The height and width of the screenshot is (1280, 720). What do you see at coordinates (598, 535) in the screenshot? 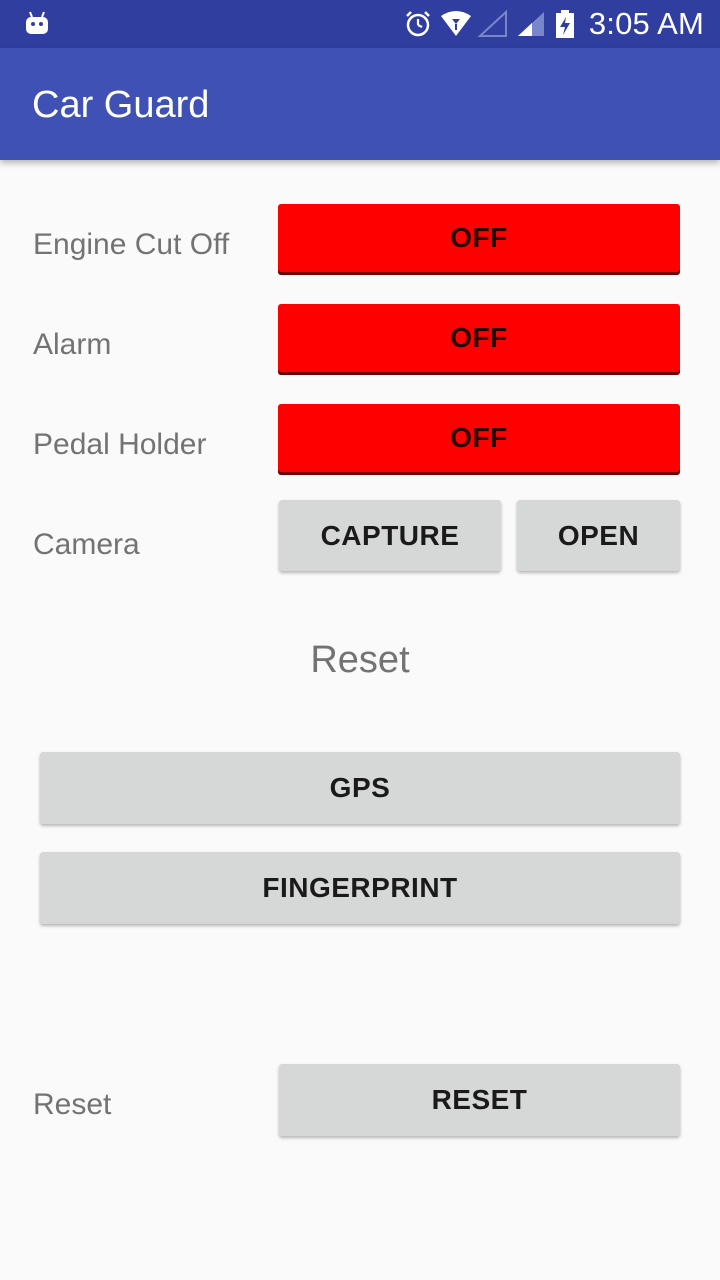
I see `camera-open-button: OPEN` at bounding box center [598, 535].